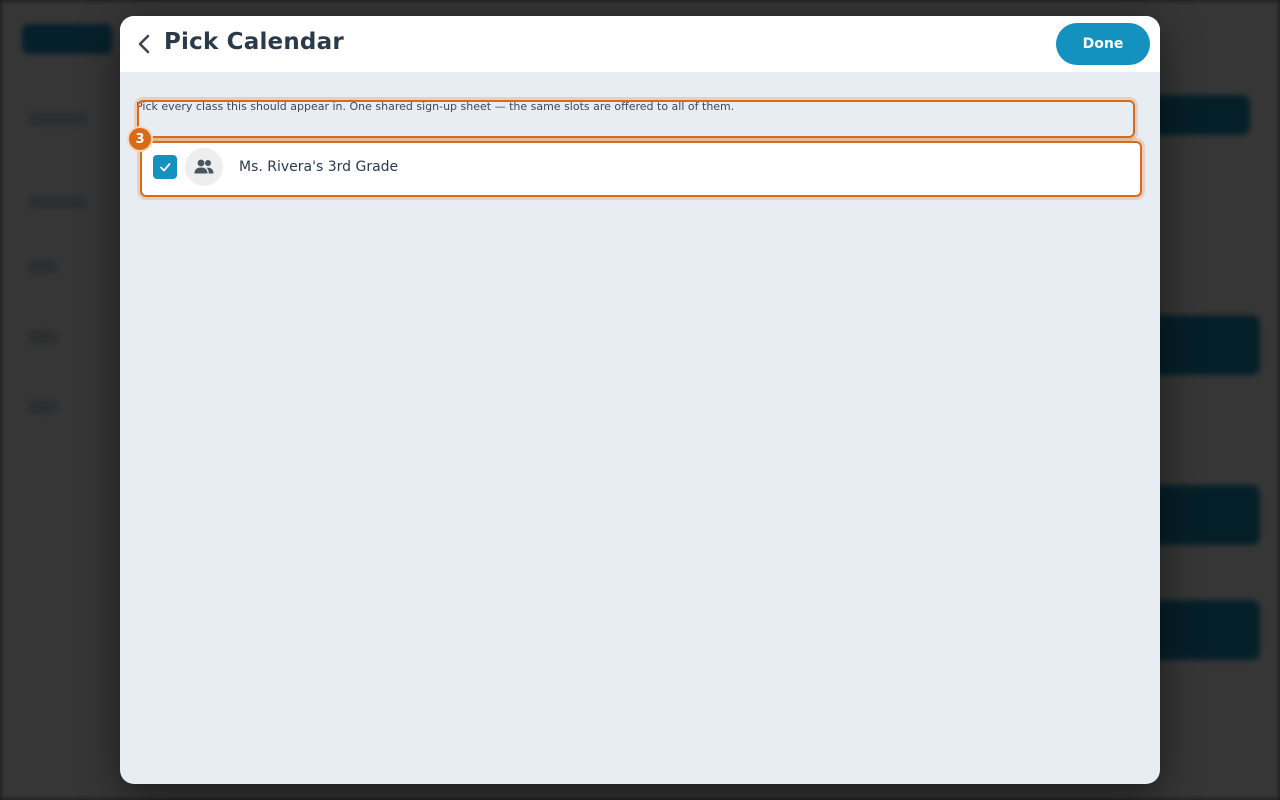 The image size is (1280, 800). Describe the element at coordinates (1103, 44) in the screenshot. I see `done-button: Done` at that location.